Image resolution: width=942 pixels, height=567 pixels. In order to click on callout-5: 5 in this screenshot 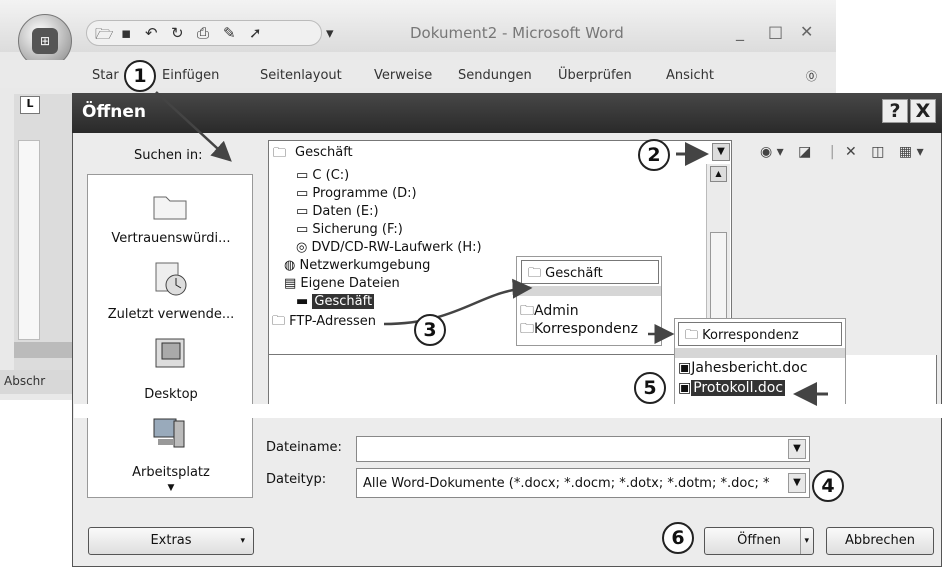, I will do `click(650, 388)`.